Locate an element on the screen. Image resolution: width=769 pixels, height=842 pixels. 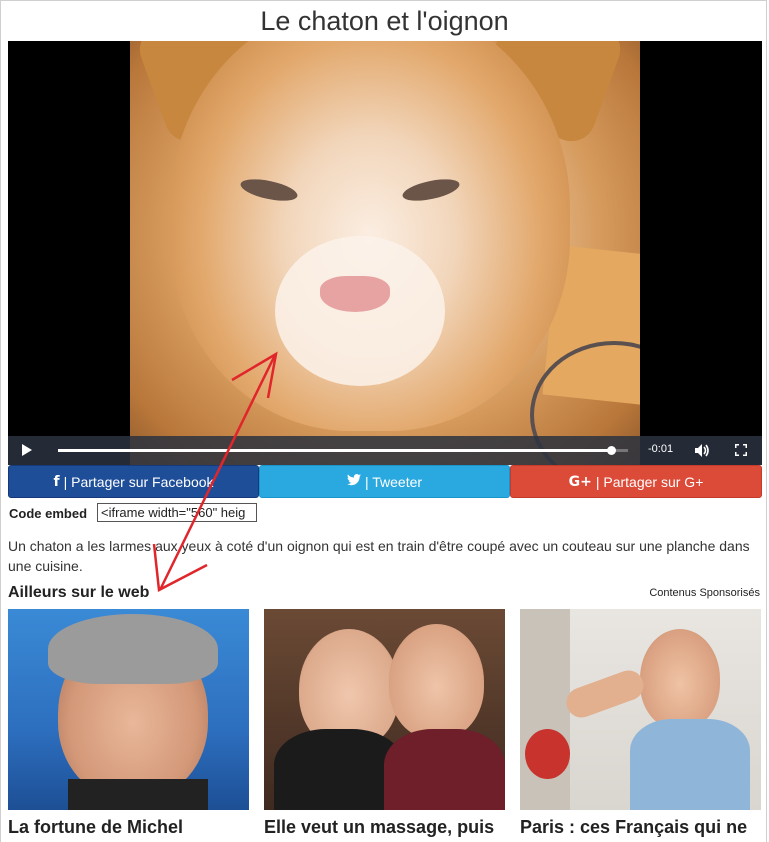
time-remaining: -0:01 is located at coordinates (661, 449).